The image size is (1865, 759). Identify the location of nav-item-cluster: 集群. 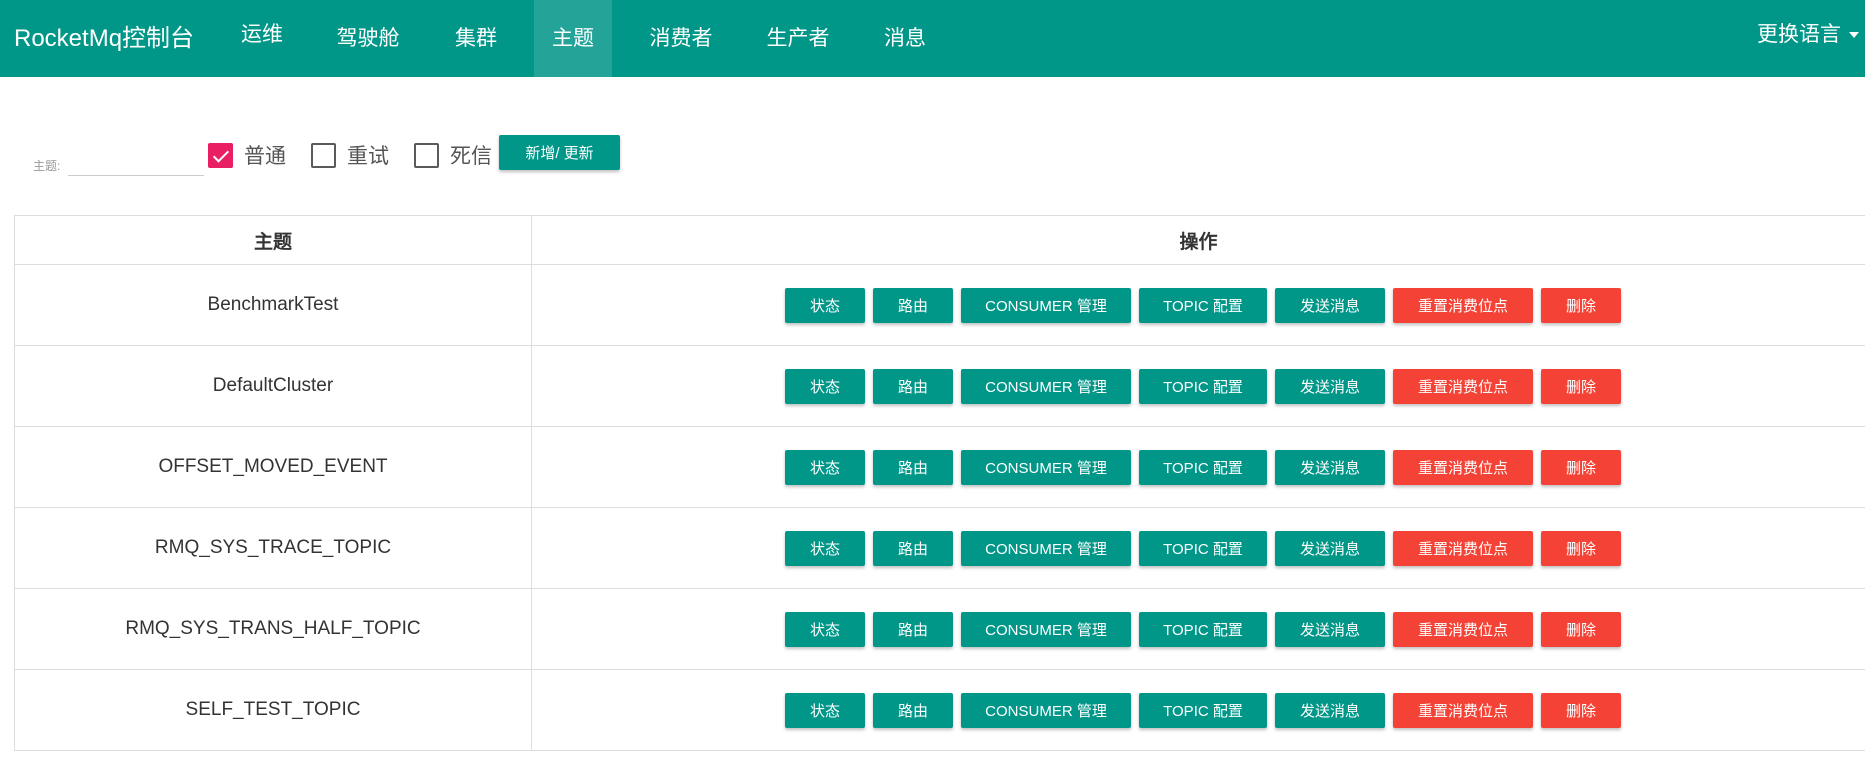
(476, 38).